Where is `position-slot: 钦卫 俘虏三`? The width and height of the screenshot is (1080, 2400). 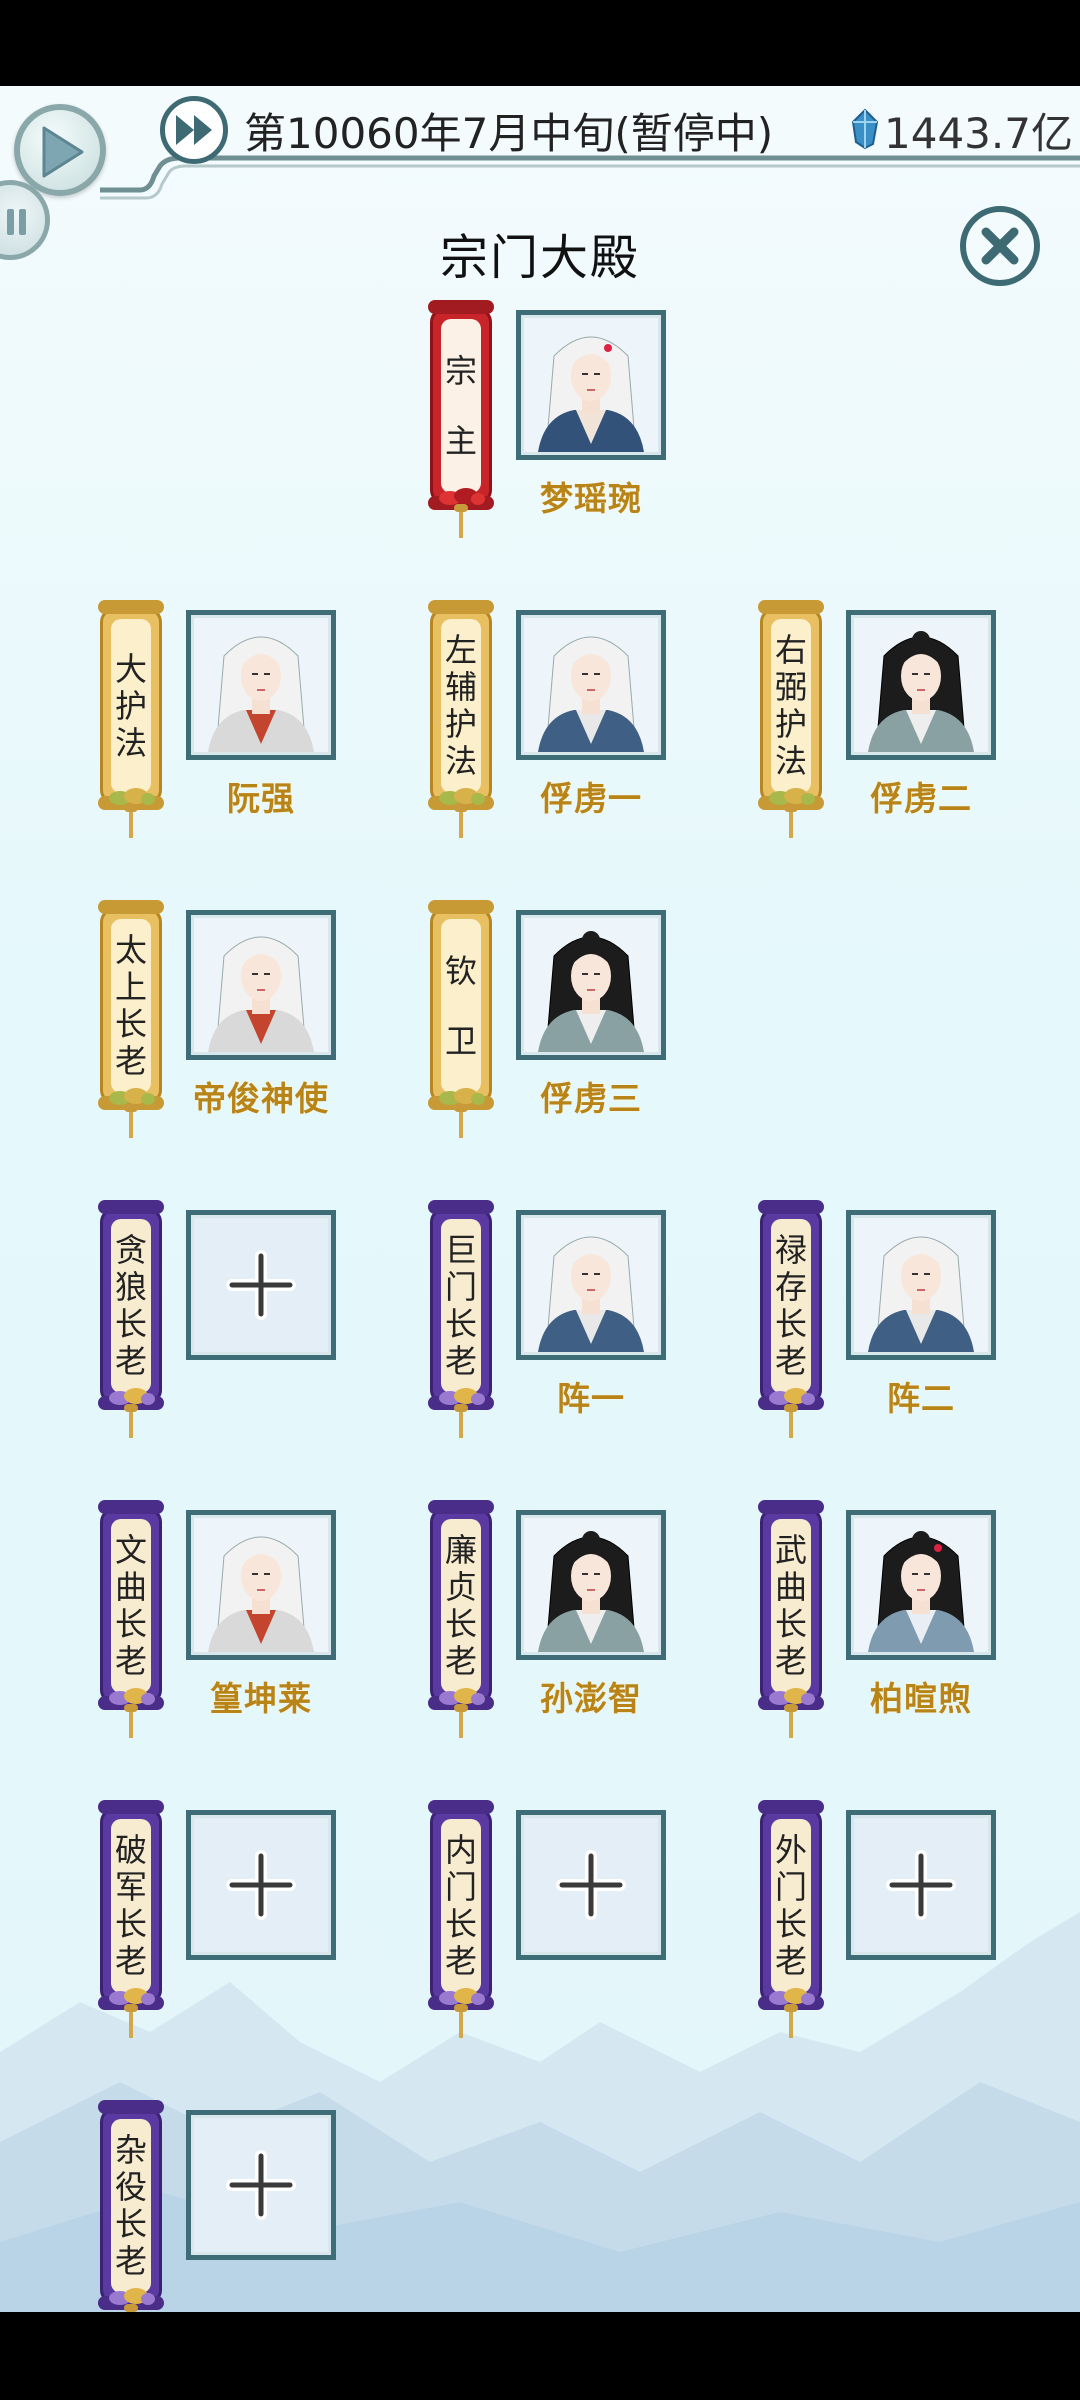 position-slot: 钦卫 俘虏三 is located at coordinates (572, 1019).